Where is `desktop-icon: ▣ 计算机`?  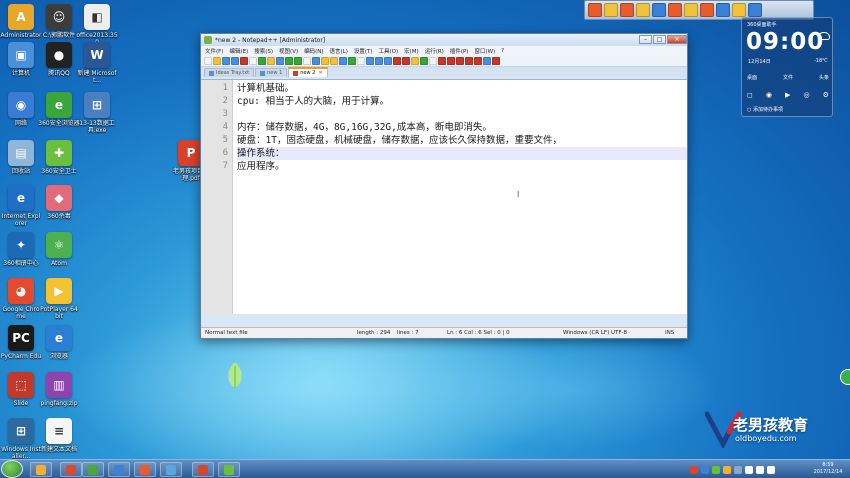 desktop-icon: ▣ 计算机 is located at coordinates (21, 59).